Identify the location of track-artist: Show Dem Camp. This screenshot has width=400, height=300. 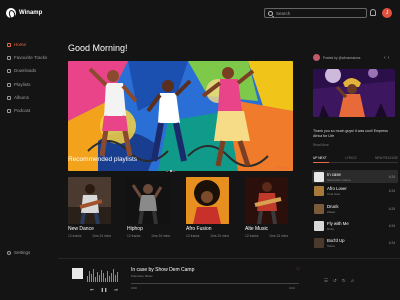
(339, 179).